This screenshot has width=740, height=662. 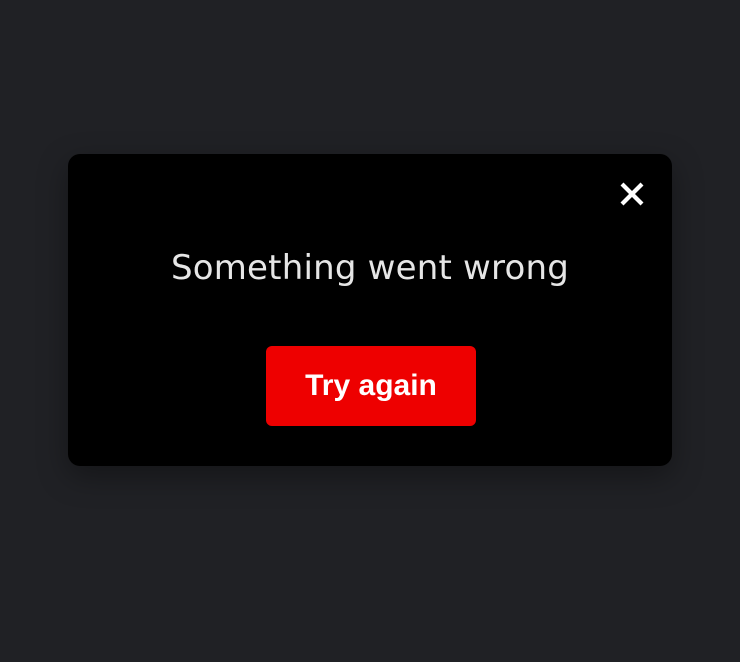 I want to click on close-button, so click(x=632, y=194).